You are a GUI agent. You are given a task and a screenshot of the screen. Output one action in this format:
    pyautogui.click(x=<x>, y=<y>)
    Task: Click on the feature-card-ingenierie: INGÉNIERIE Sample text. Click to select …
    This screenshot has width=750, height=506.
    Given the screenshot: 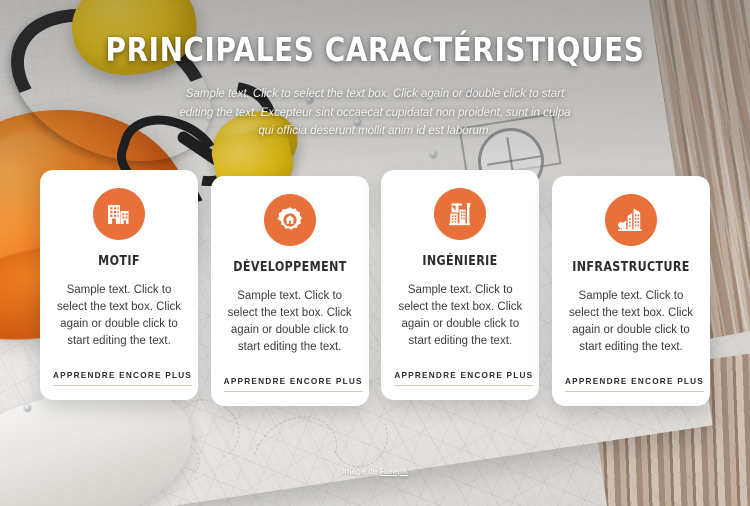 What is the action you would take?
    pyautogui.click(x=460, y=285)
    